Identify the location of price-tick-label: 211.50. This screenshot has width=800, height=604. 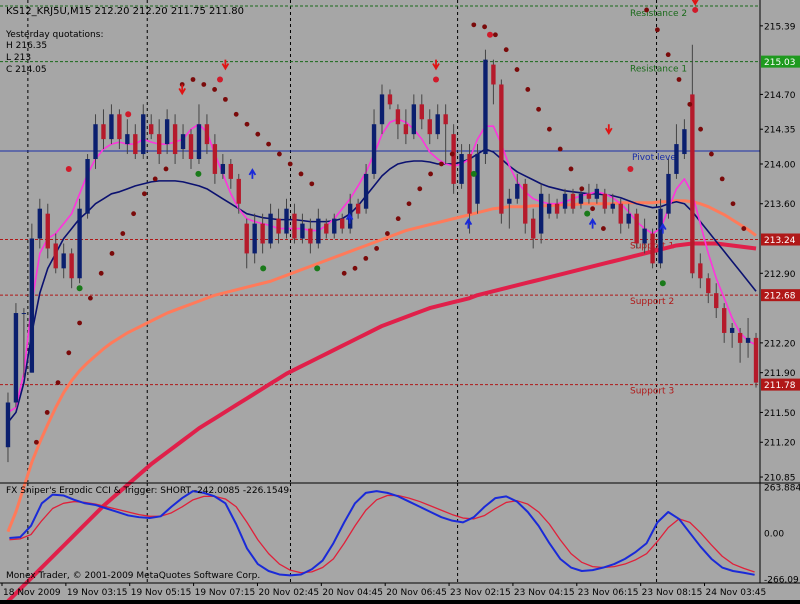
(780, 414).